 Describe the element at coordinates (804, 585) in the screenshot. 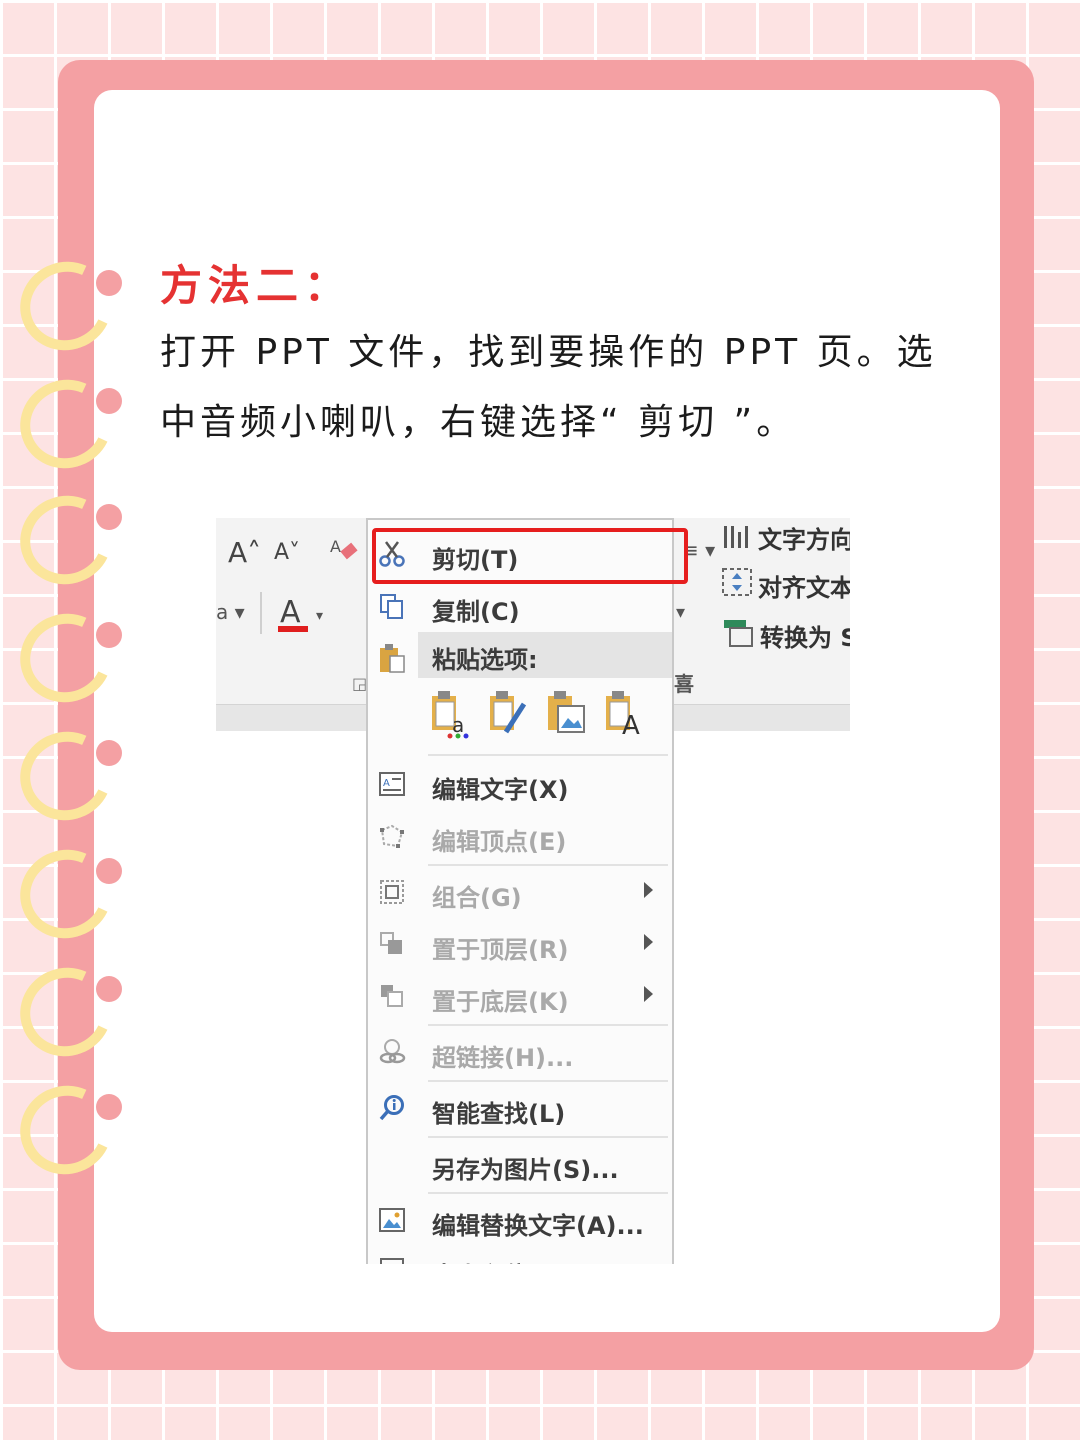

I see `align-text-label: 对齐文本` at that location.